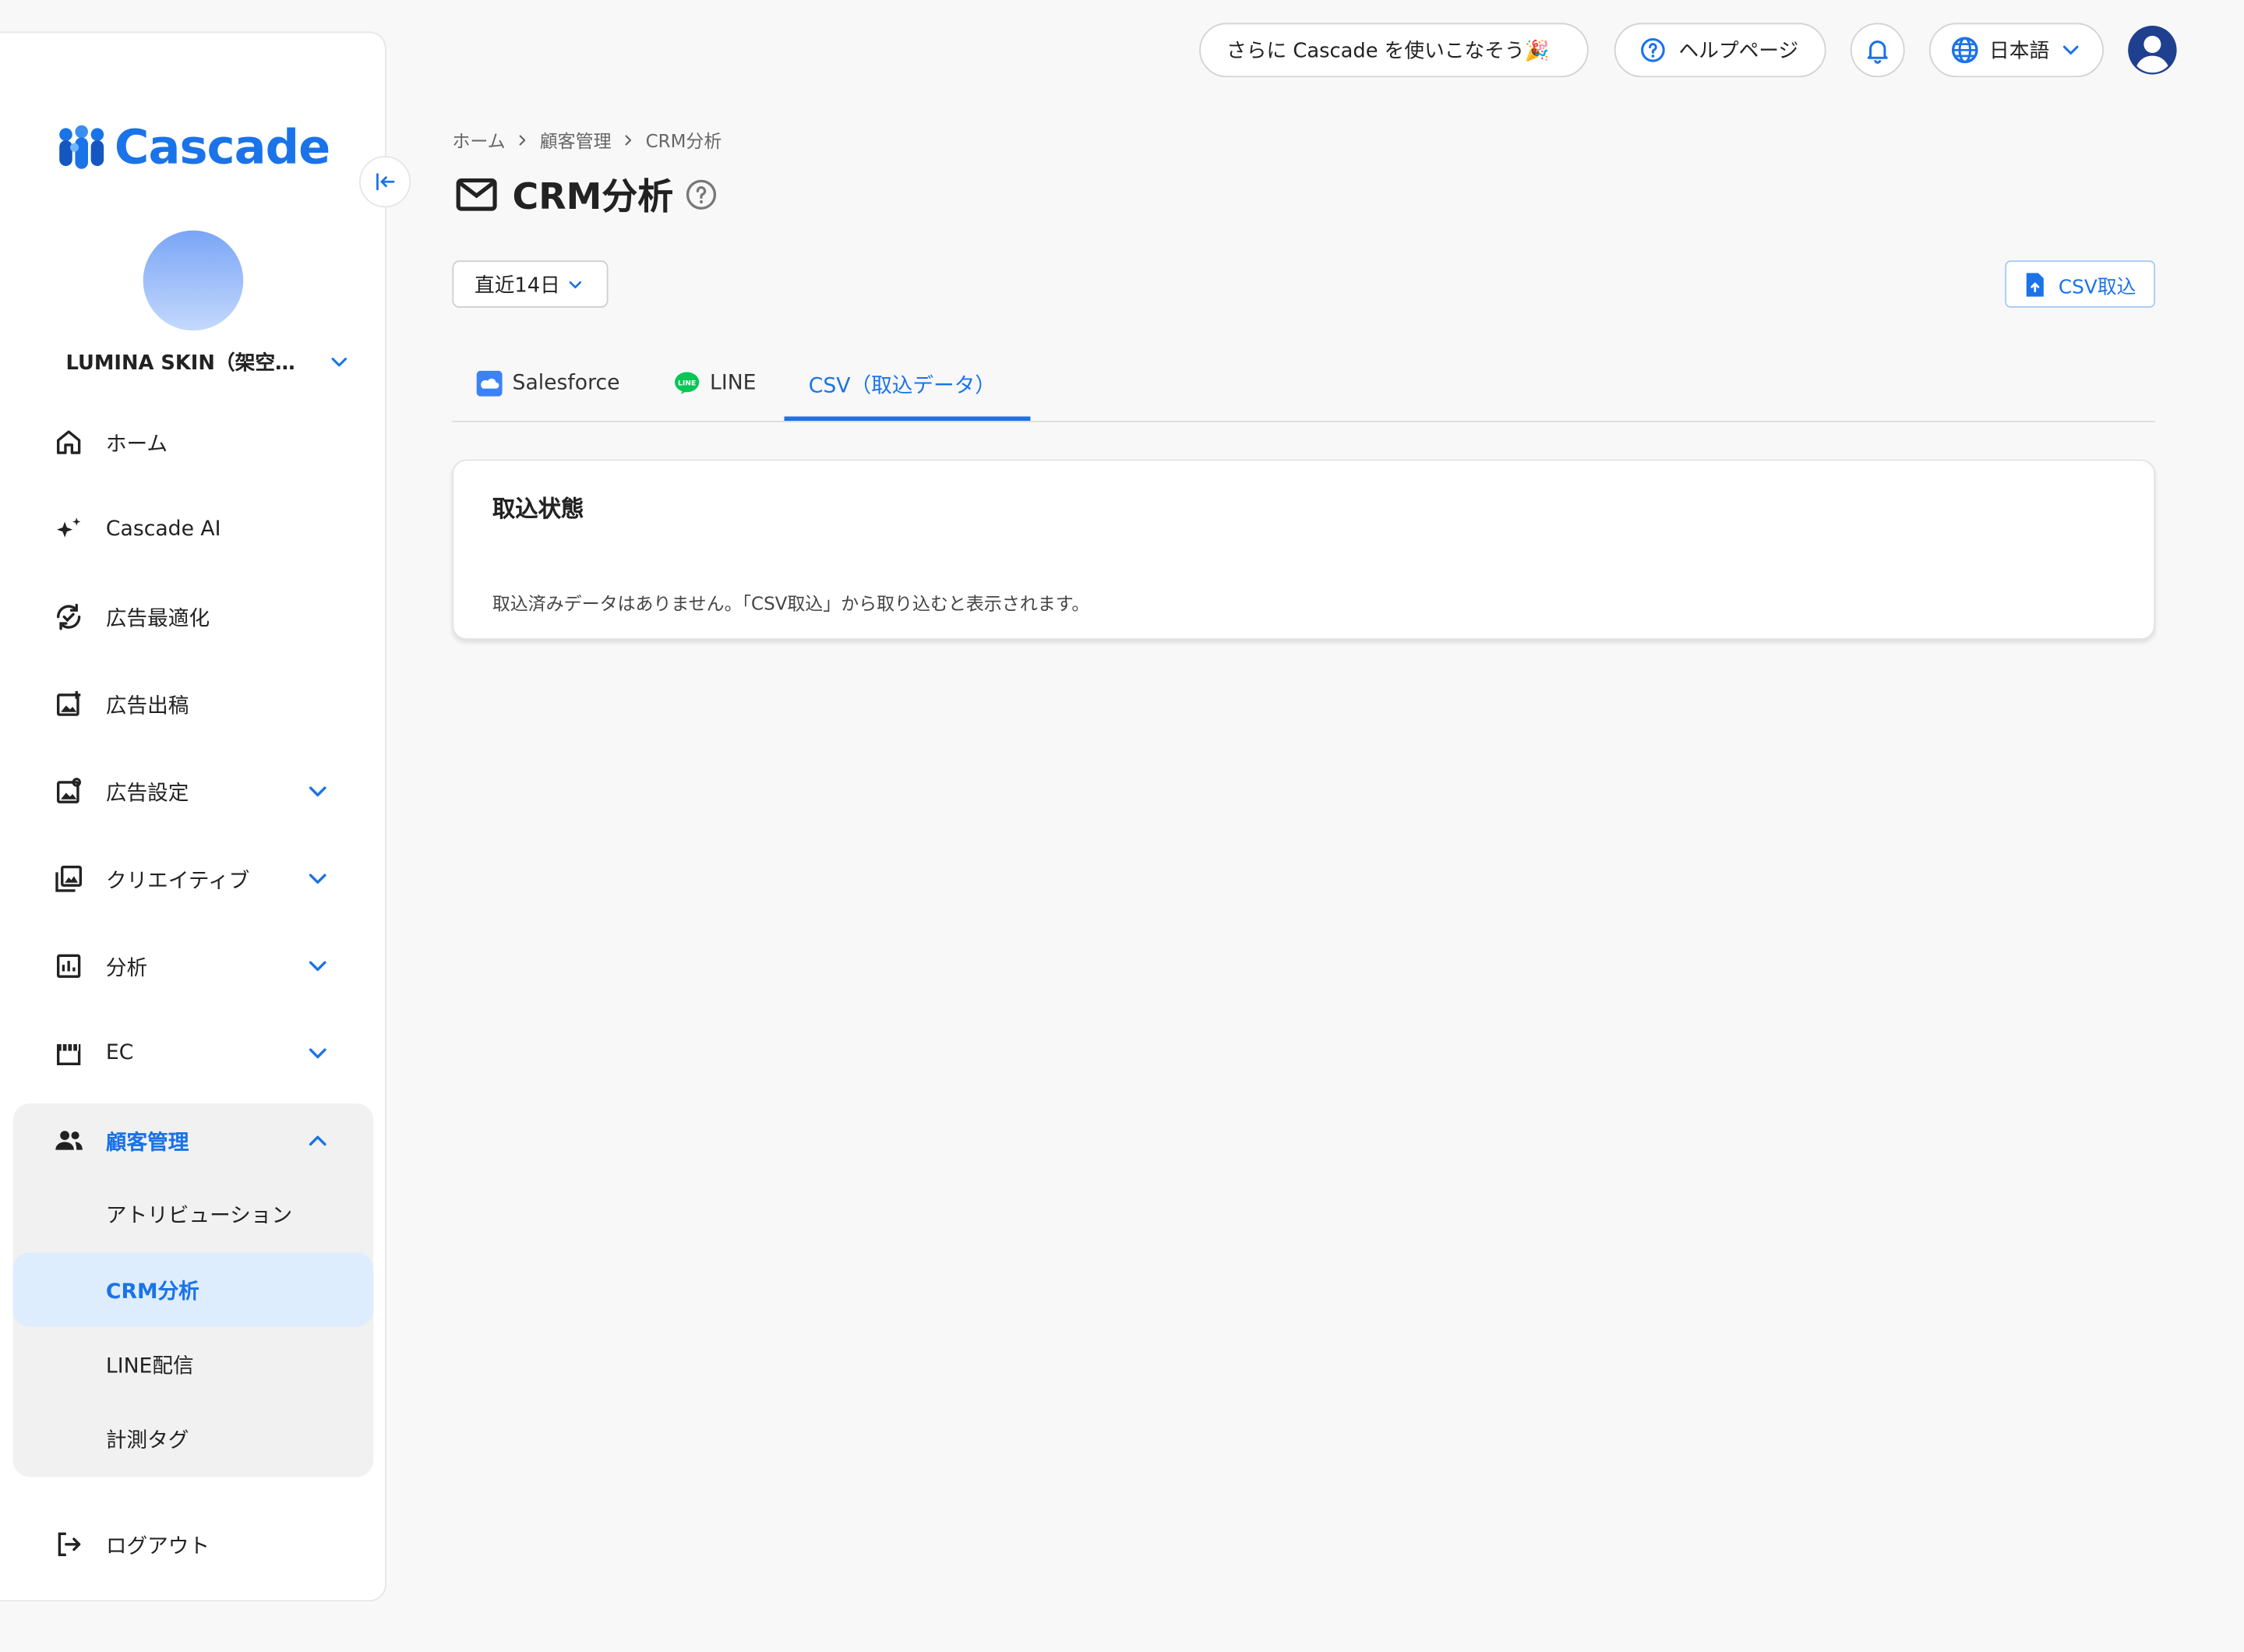  What do you see at coordinates (177, 881) in the screenshot?
I see `sidebar-item-label: クリエイティブ` at bounding box center [177, 881].